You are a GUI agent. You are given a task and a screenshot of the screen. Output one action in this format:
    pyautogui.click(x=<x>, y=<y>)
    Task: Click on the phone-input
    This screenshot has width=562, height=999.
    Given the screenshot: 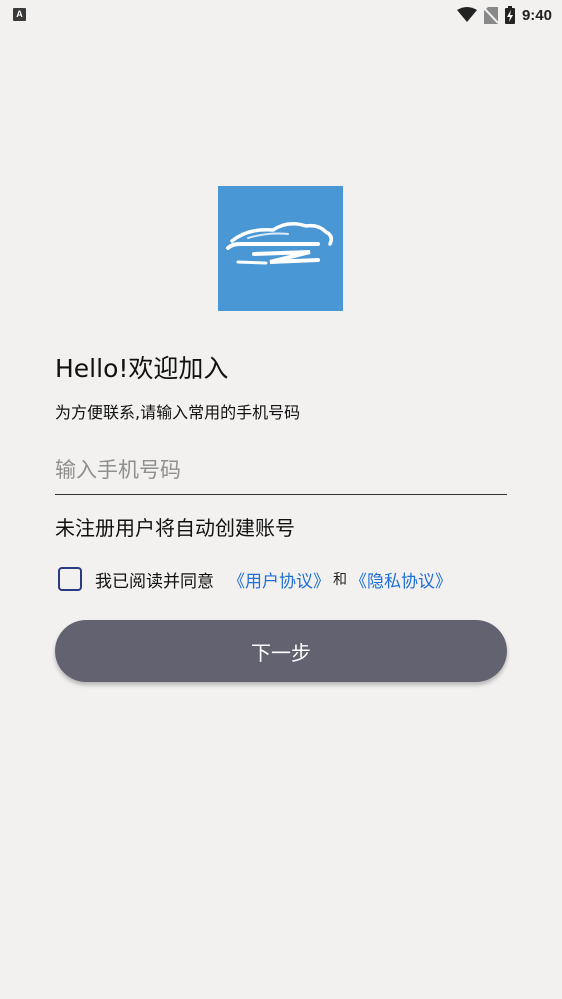 What is the action you would take?
    pyautogui.click(x=281, y=470)
    